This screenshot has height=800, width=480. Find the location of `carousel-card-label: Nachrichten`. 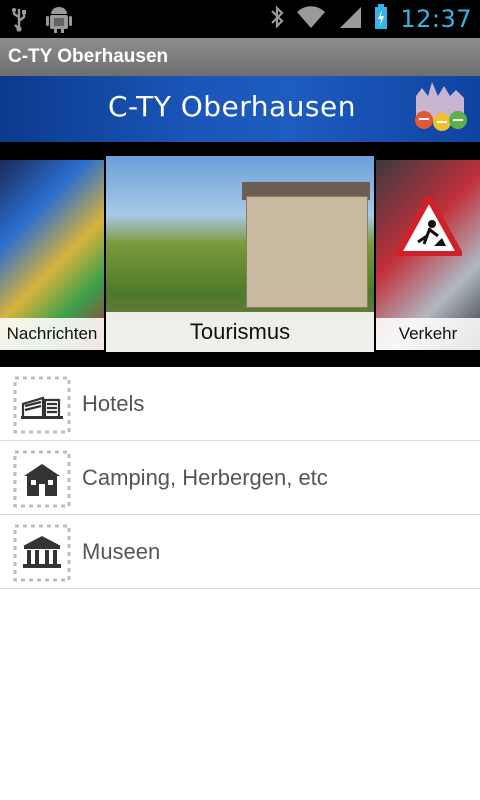

carousel-card-label: Nachrichten is located at coordinates (52, 334).